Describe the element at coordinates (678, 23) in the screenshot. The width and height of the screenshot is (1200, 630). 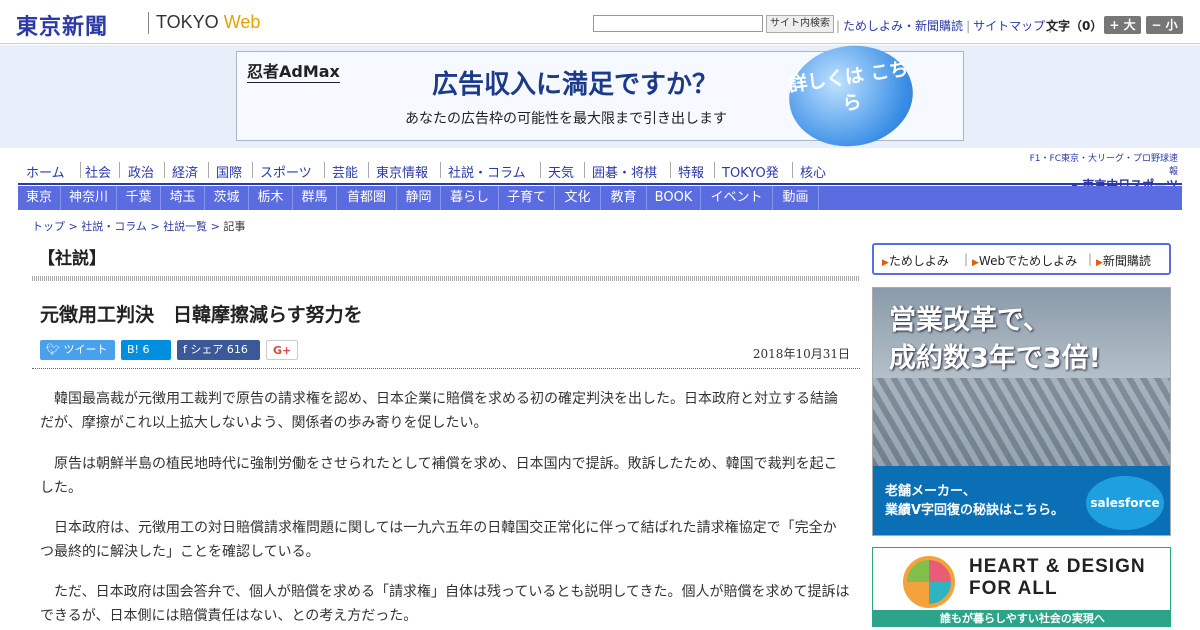
I see `search-input` at that location.